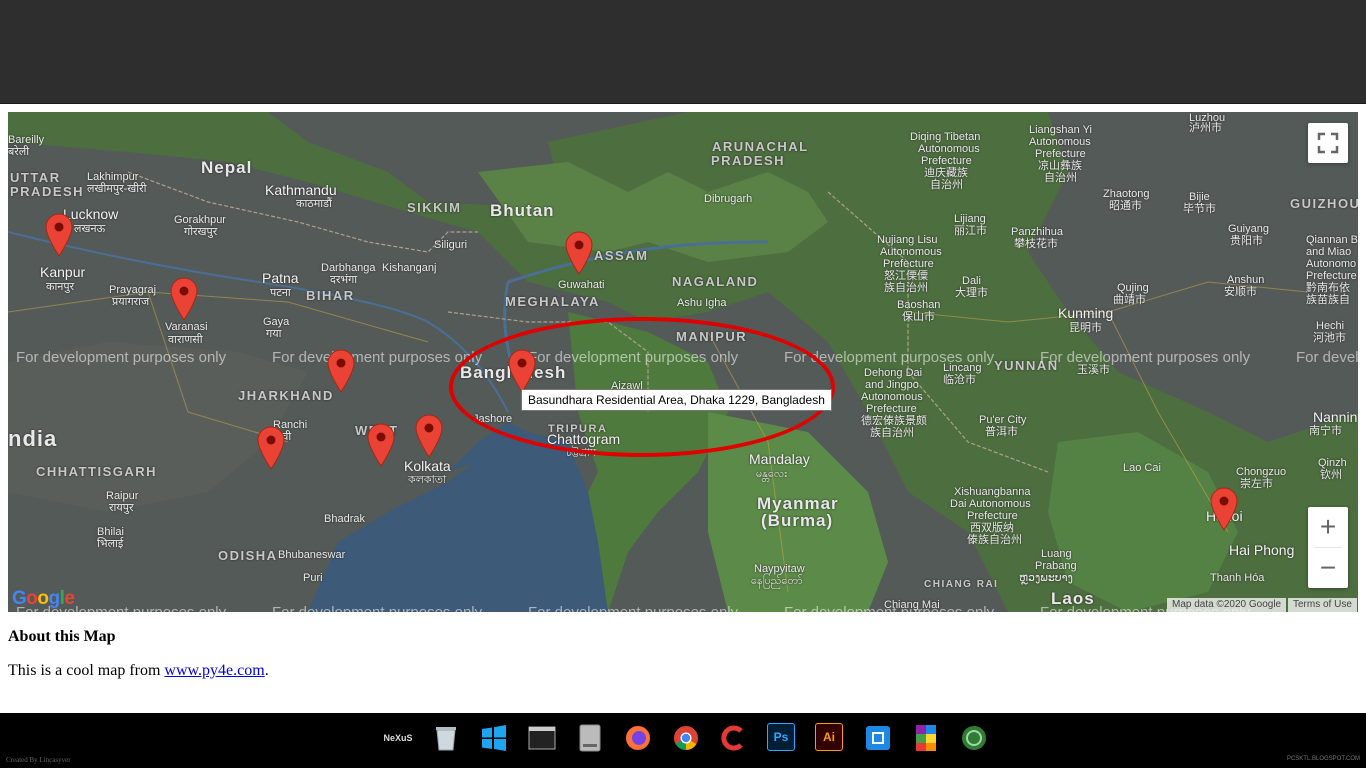  Describe the element at coordinates (1126, 194) in the screenshot. I see `label-zhaotong: Zhaotong` at that location.